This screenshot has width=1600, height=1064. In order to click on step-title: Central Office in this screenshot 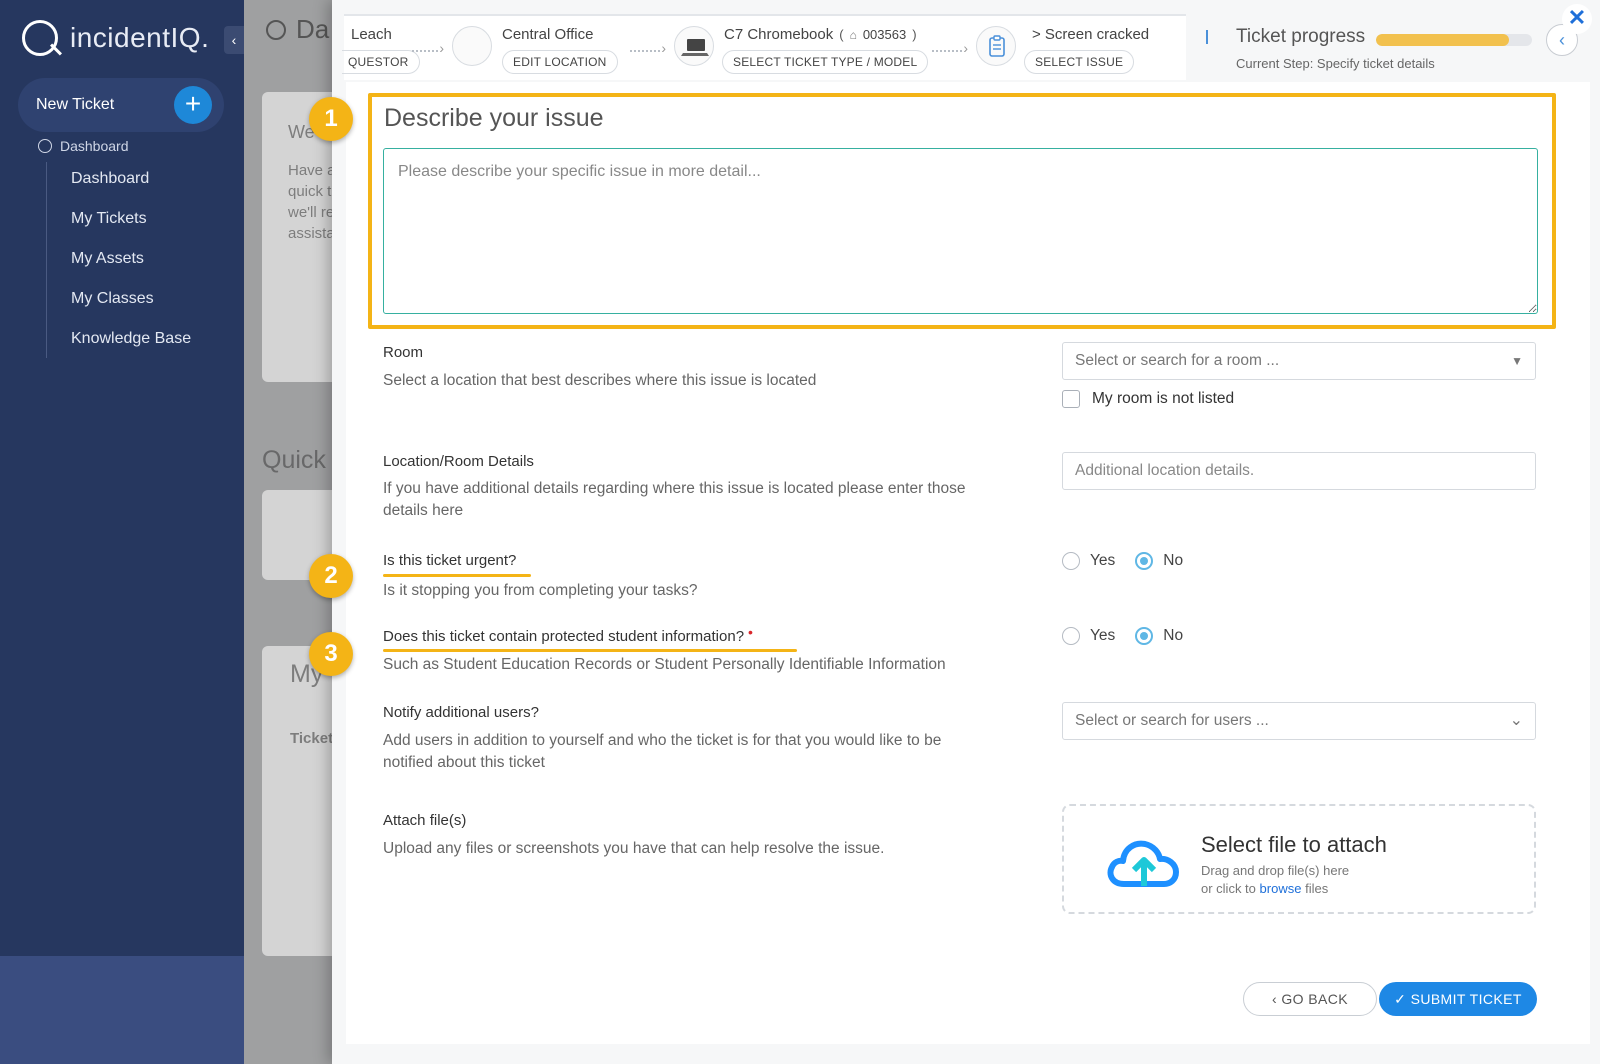, I will do `click(548, 34)`.